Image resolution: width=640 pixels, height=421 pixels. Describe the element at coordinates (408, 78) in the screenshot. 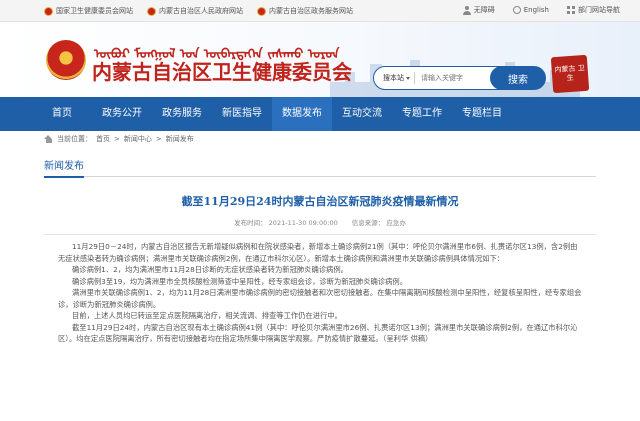

I see `chevron-down-icon` at that location.